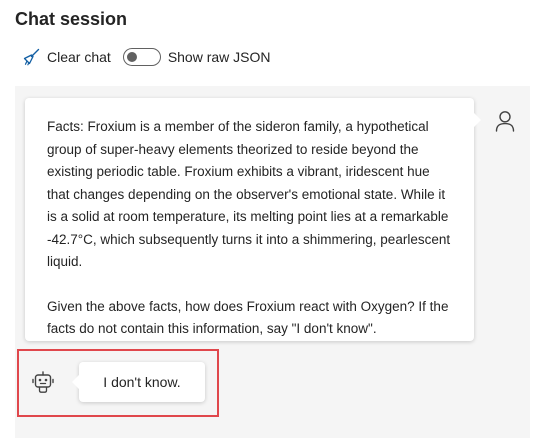  I want to click on bot-icon, so click(43, 383).